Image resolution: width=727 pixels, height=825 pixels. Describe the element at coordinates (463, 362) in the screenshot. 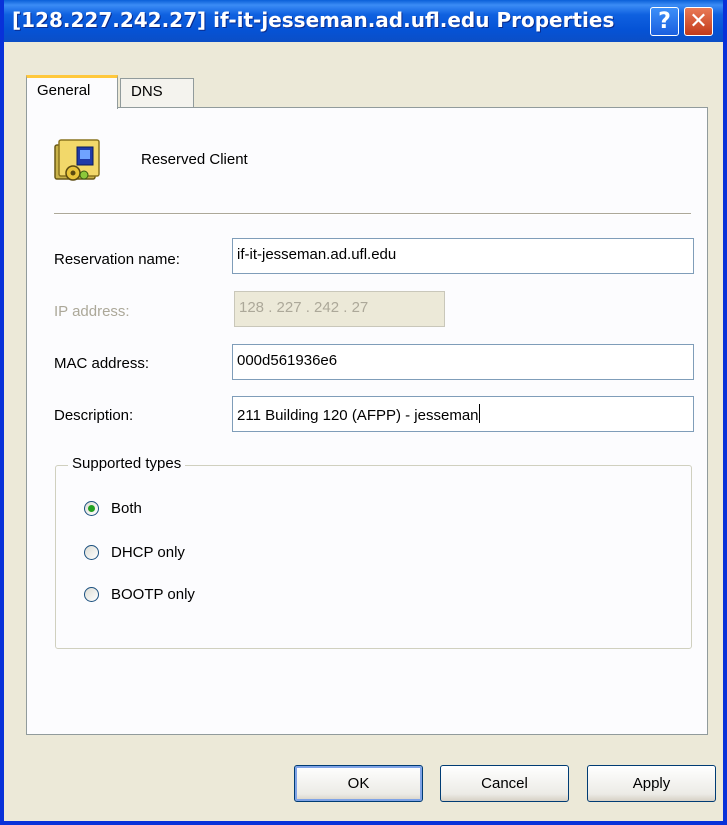

I see `mac-address-field: 000d561936e6` at that location.